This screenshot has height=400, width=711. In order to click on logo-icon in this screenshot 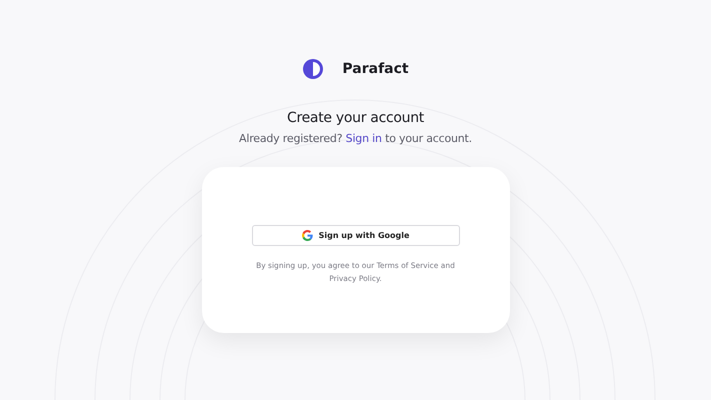, I will do `click(313, 69)`.